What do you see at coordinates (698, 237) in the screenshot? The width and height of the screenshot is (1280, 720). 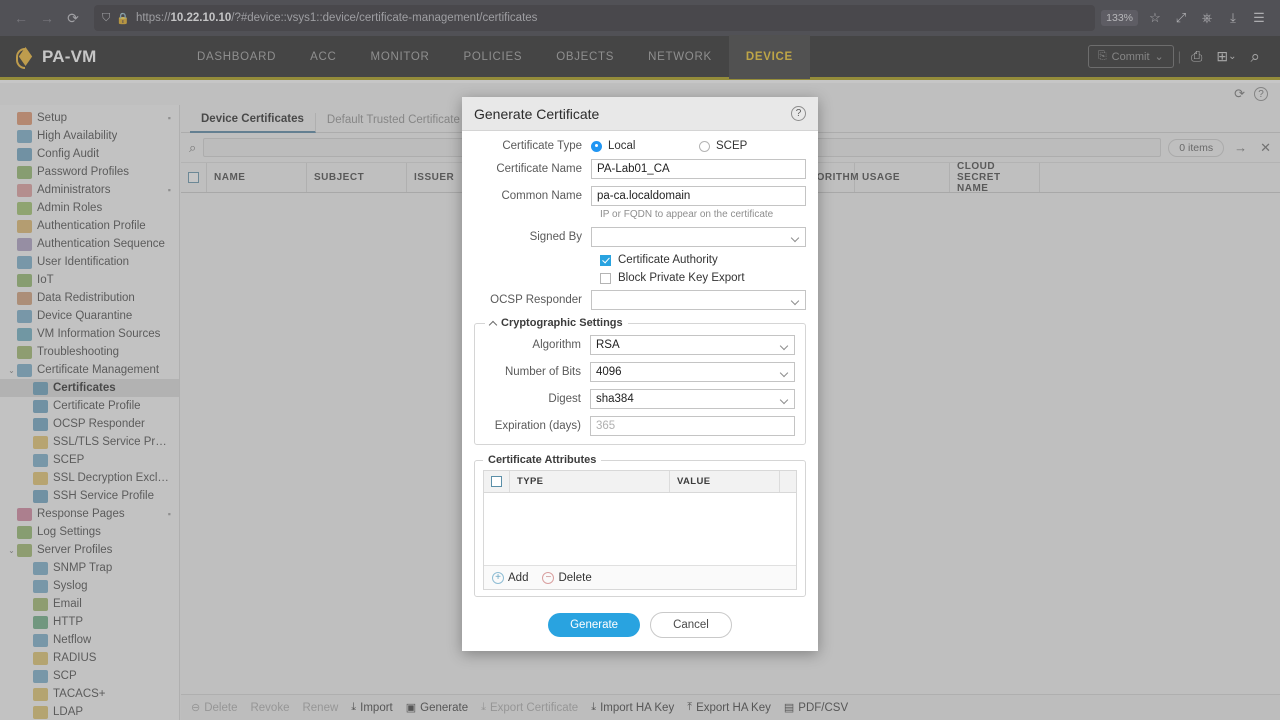 I see `signed-by-select` at bounding box center [698, 237].